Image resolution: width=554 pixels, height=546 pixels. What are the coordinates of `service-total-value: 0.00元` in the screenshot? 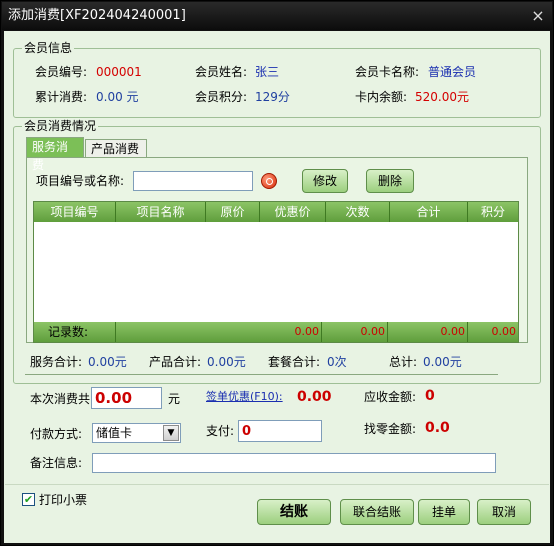 It's located at (107, 362).